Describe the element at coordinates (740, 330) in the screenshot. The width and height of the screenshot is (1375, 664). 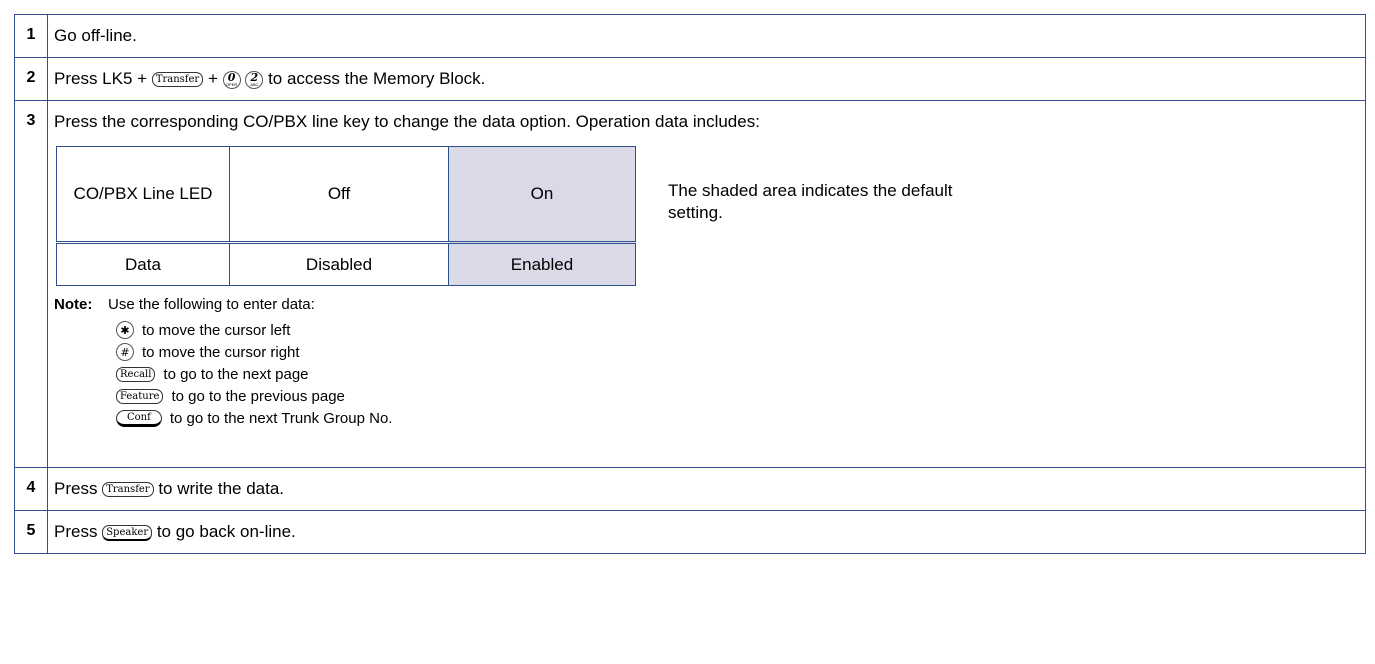
I see `list-item: ✱ to move the cursor left` at that location.